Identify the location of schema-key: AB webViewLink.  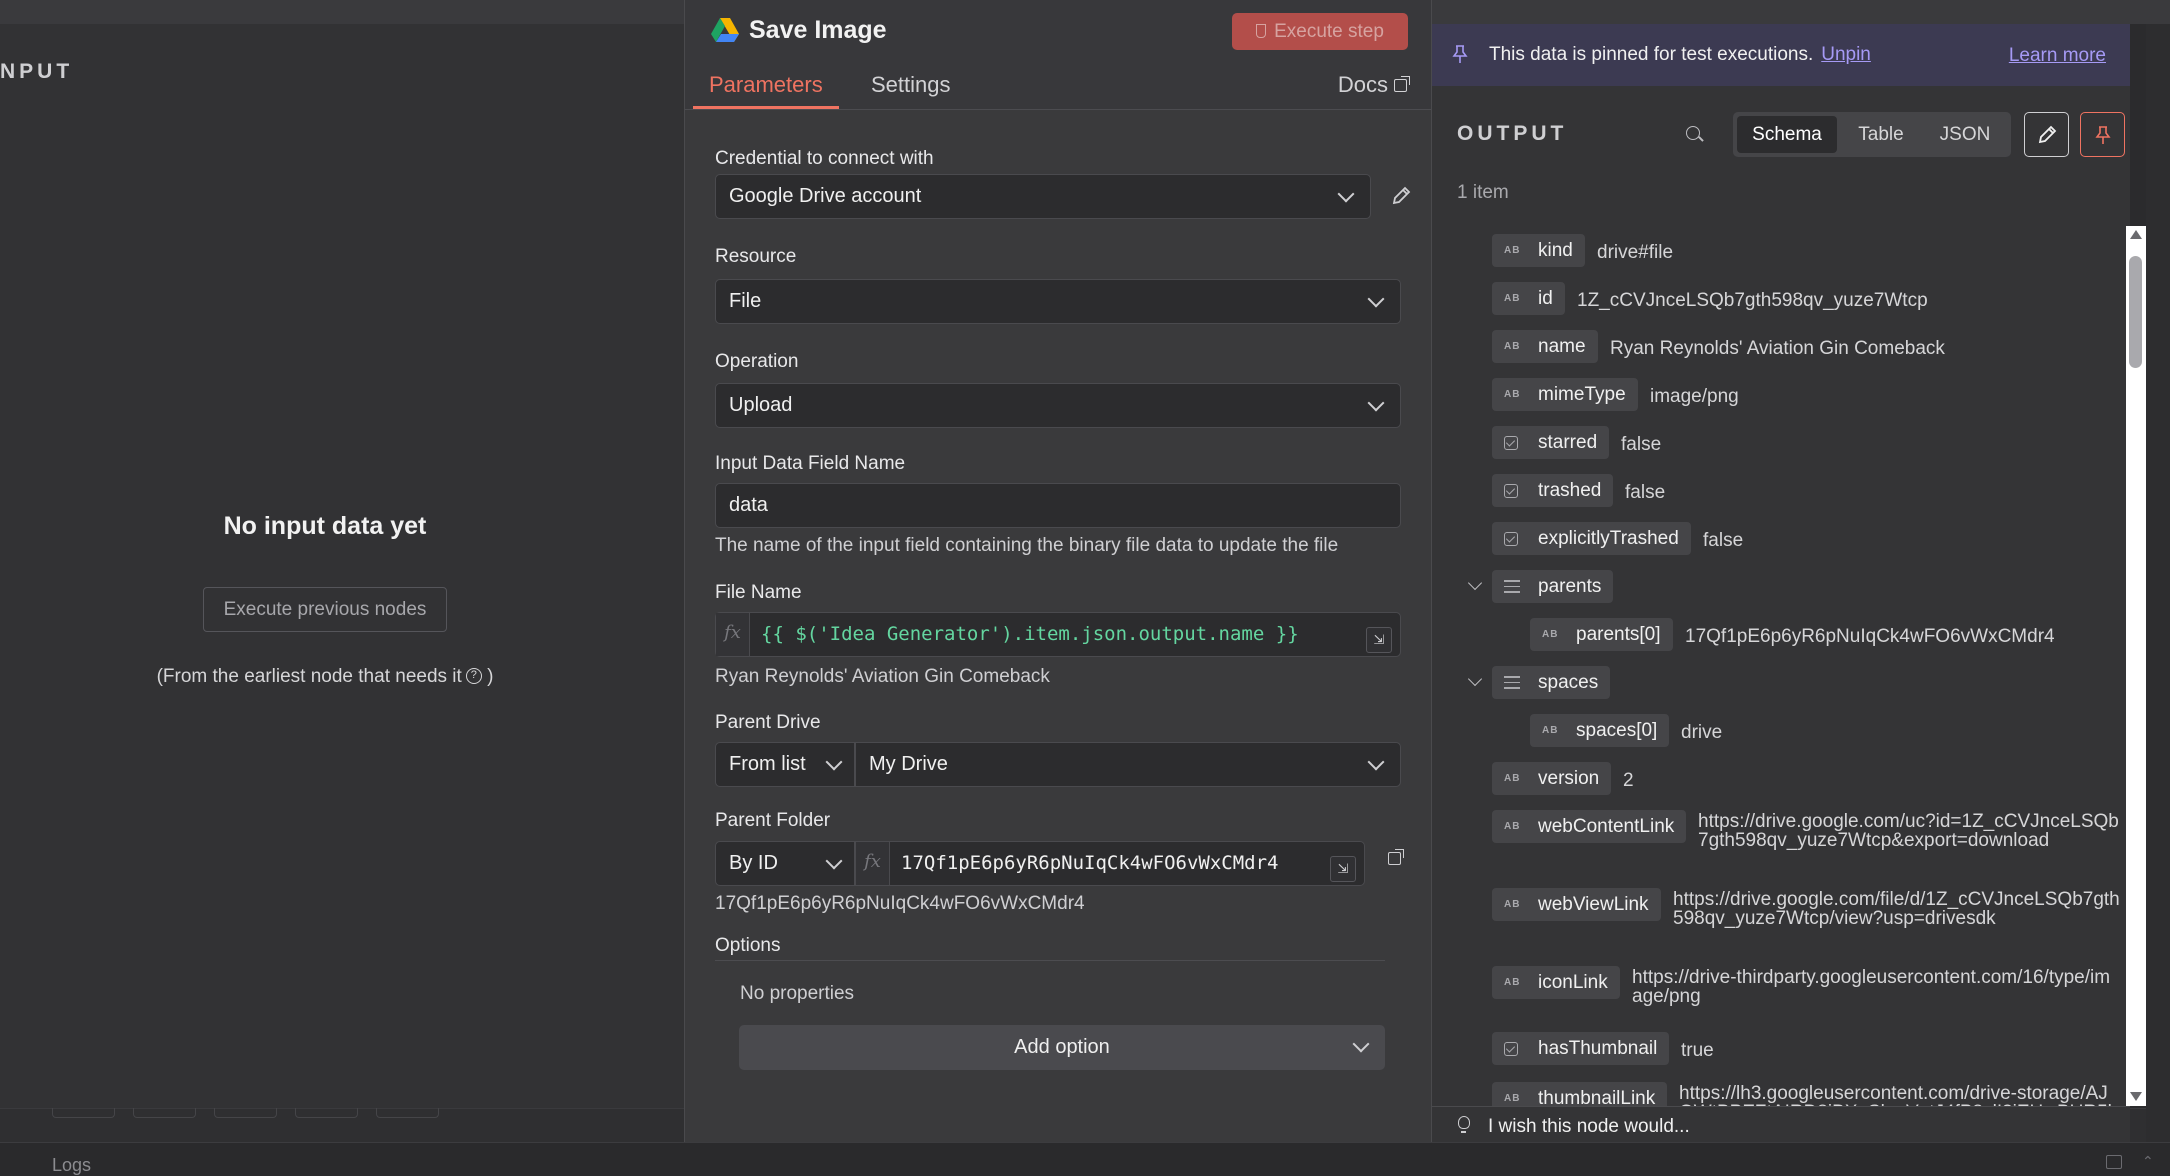
(1576, 904).